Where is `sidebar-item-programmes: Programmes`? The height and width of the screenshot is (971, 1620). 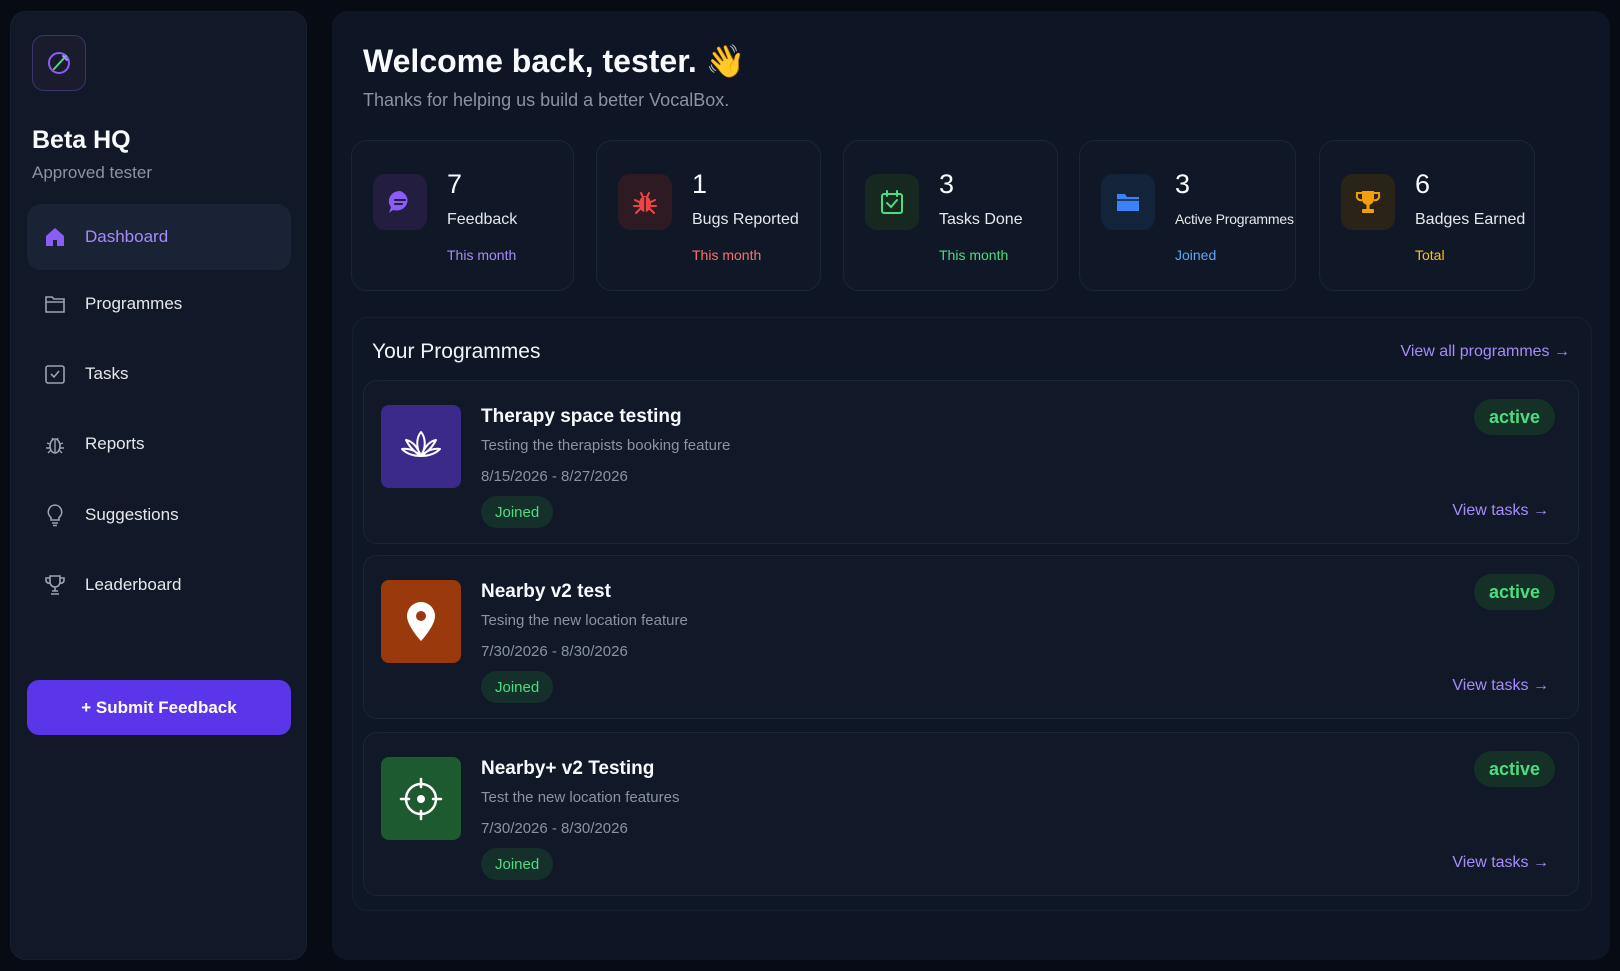
sidebar-item-programmes: Programmes is located at coordinates (159, 304).